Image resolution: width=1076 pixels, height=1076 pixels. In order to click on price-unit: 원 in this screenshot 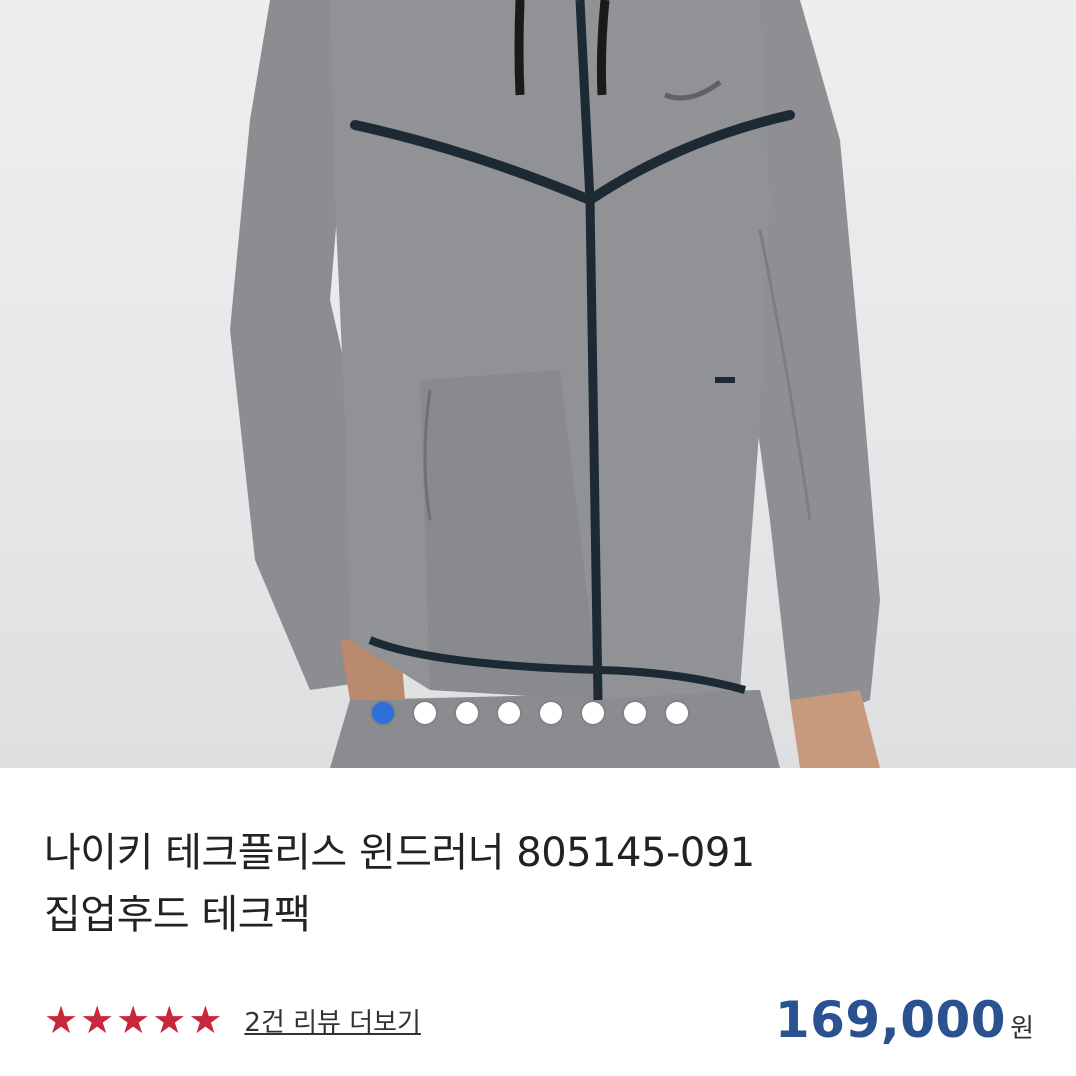, I will do `click(1022, 1029)`.